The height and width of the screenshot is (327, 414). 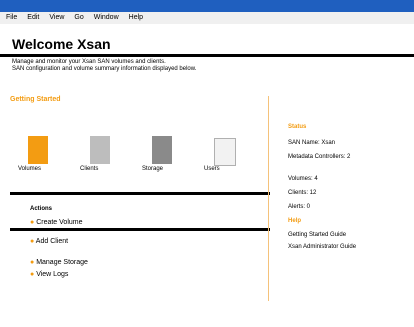 What do you see at coordinates (130, 243) in the screenshot?
I see `action-add-client: ● Add Client` at bounding box center [130, 243].